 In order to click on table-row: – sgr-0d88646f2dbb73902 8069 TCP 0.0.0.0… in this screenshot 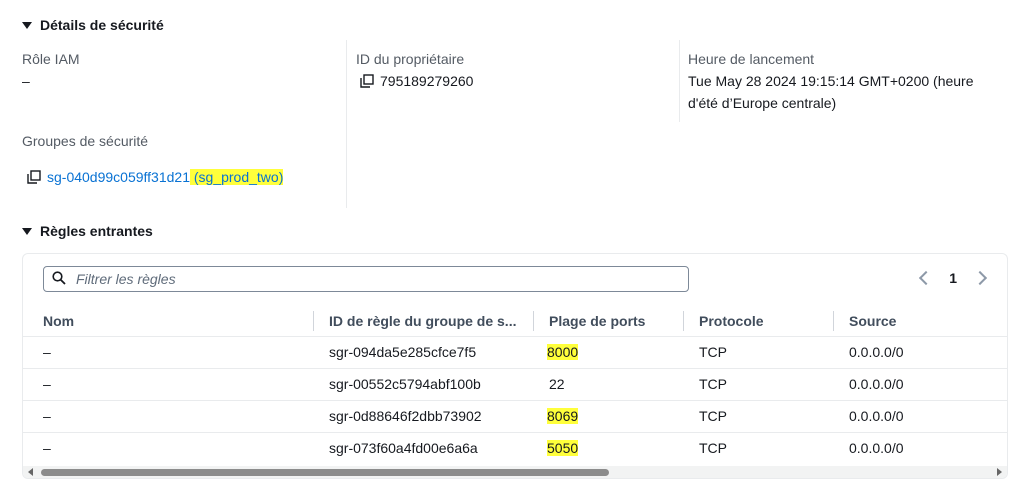, I will do `click(515, 416)`.